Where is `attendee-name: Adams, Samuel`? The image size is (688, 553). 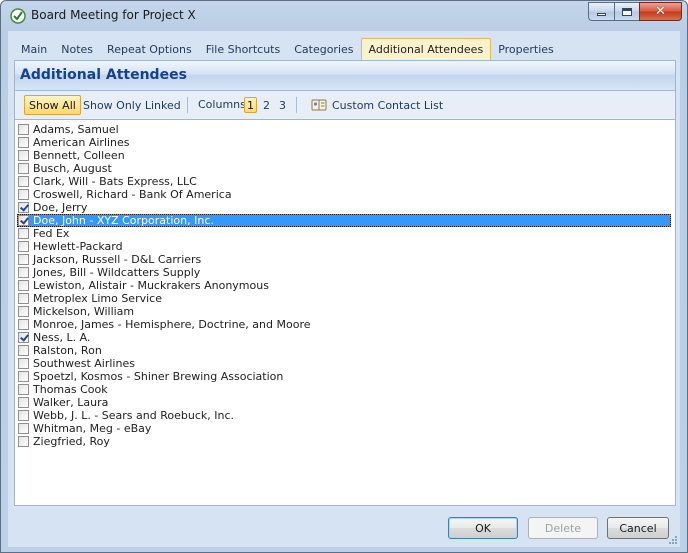
attendee-name: Adams, Samuel is located at coordinates (76, 129).